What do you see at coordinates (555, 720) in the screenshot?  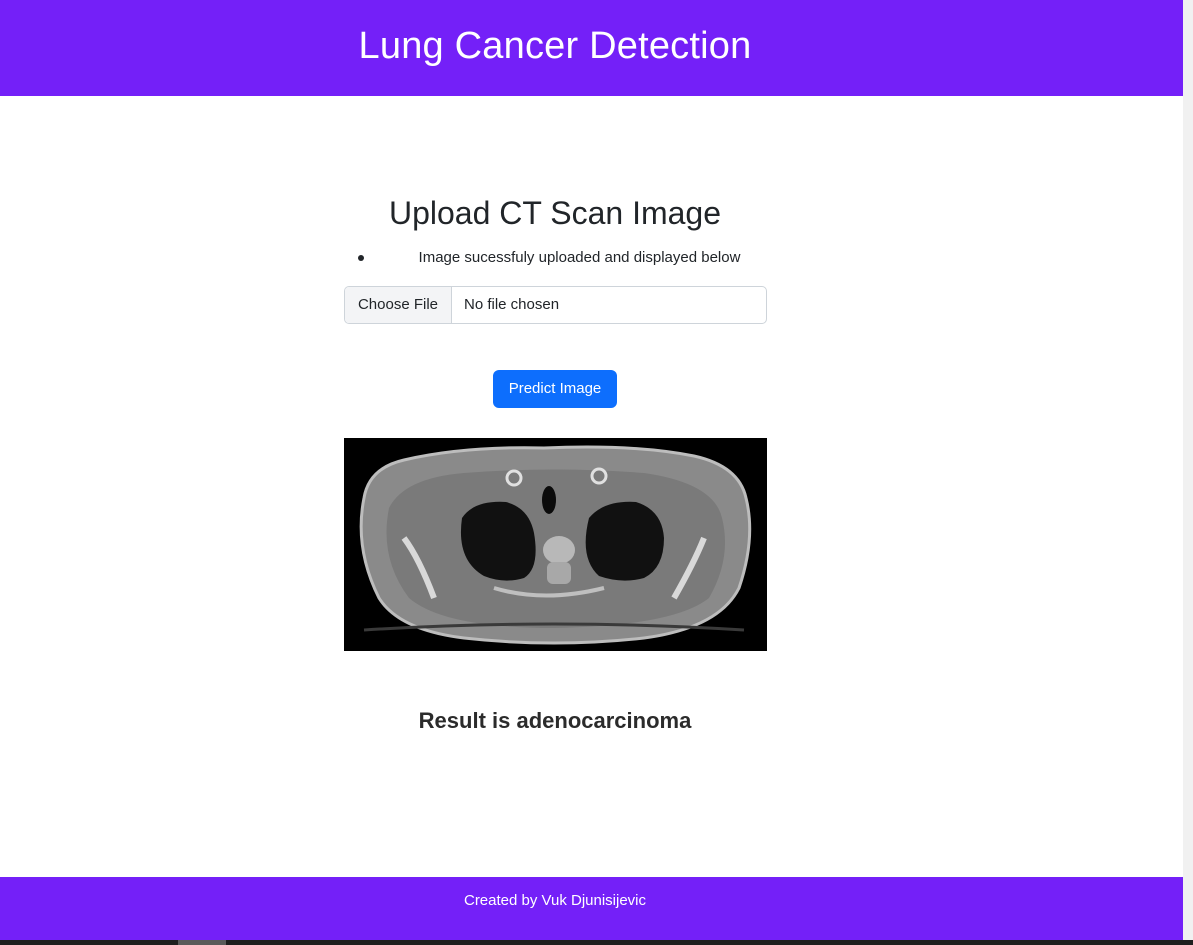 I see `prediction-result: Result is adenocarcinoma` at bounding box center [555, 720].